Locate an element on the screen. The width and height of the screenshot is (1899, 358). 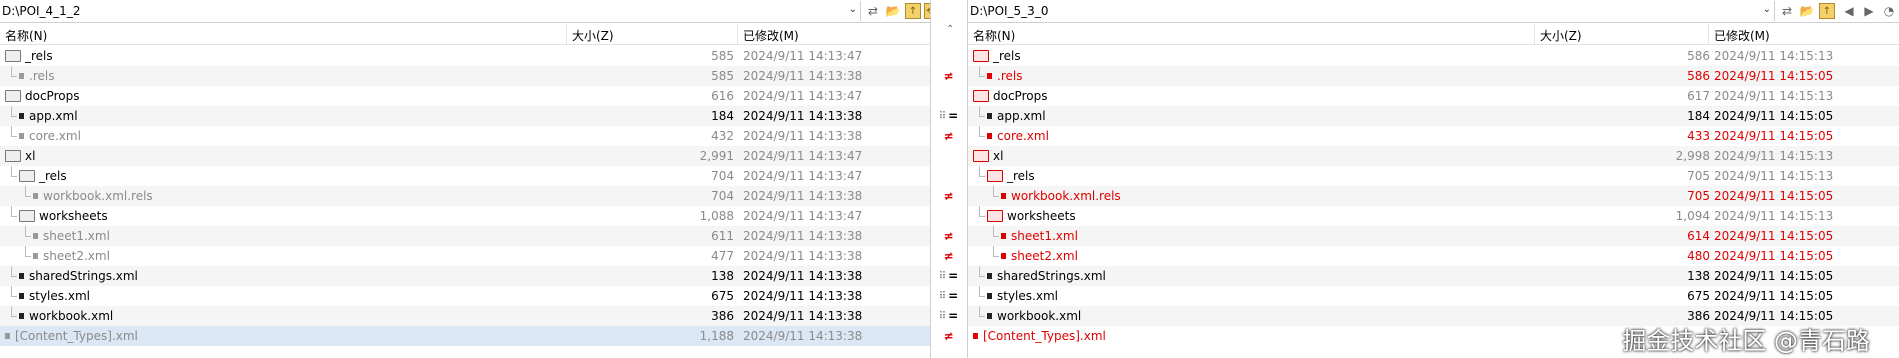
file-name: styles.xml is located at coordinates (1027, 296).